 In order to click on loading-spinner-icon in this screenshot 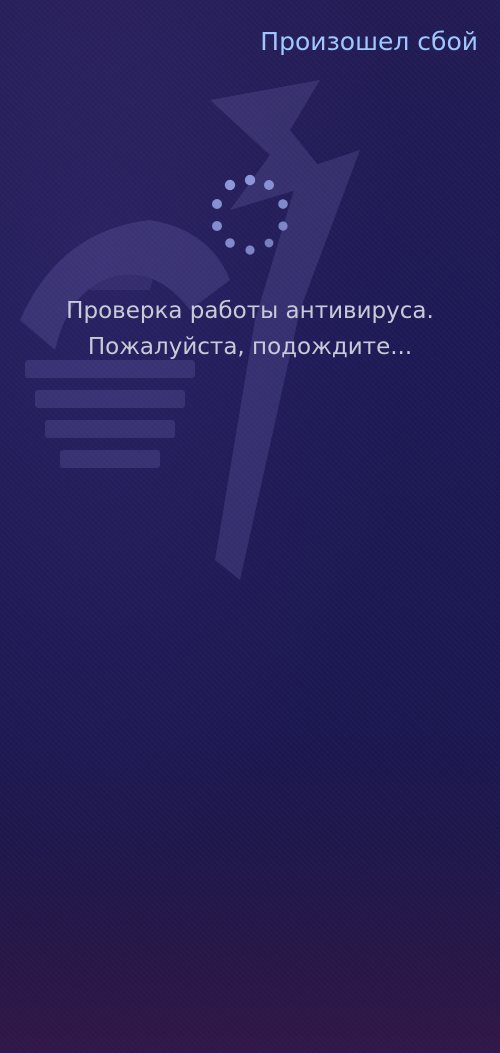, I will do `click(250, 214)`.